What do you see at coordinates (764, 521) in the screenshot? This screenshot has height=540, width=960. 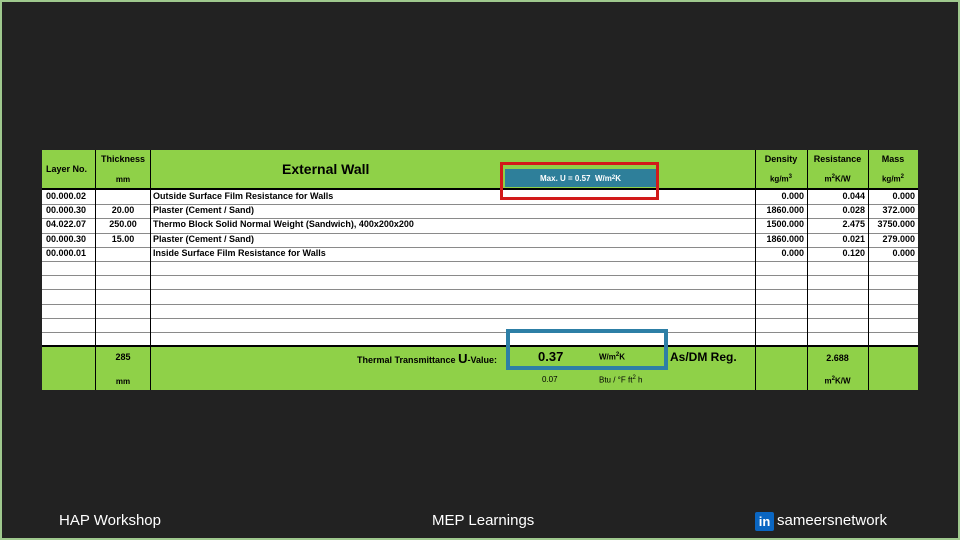 I see `linkedin-icon: in` at bounding box center [764, 521].